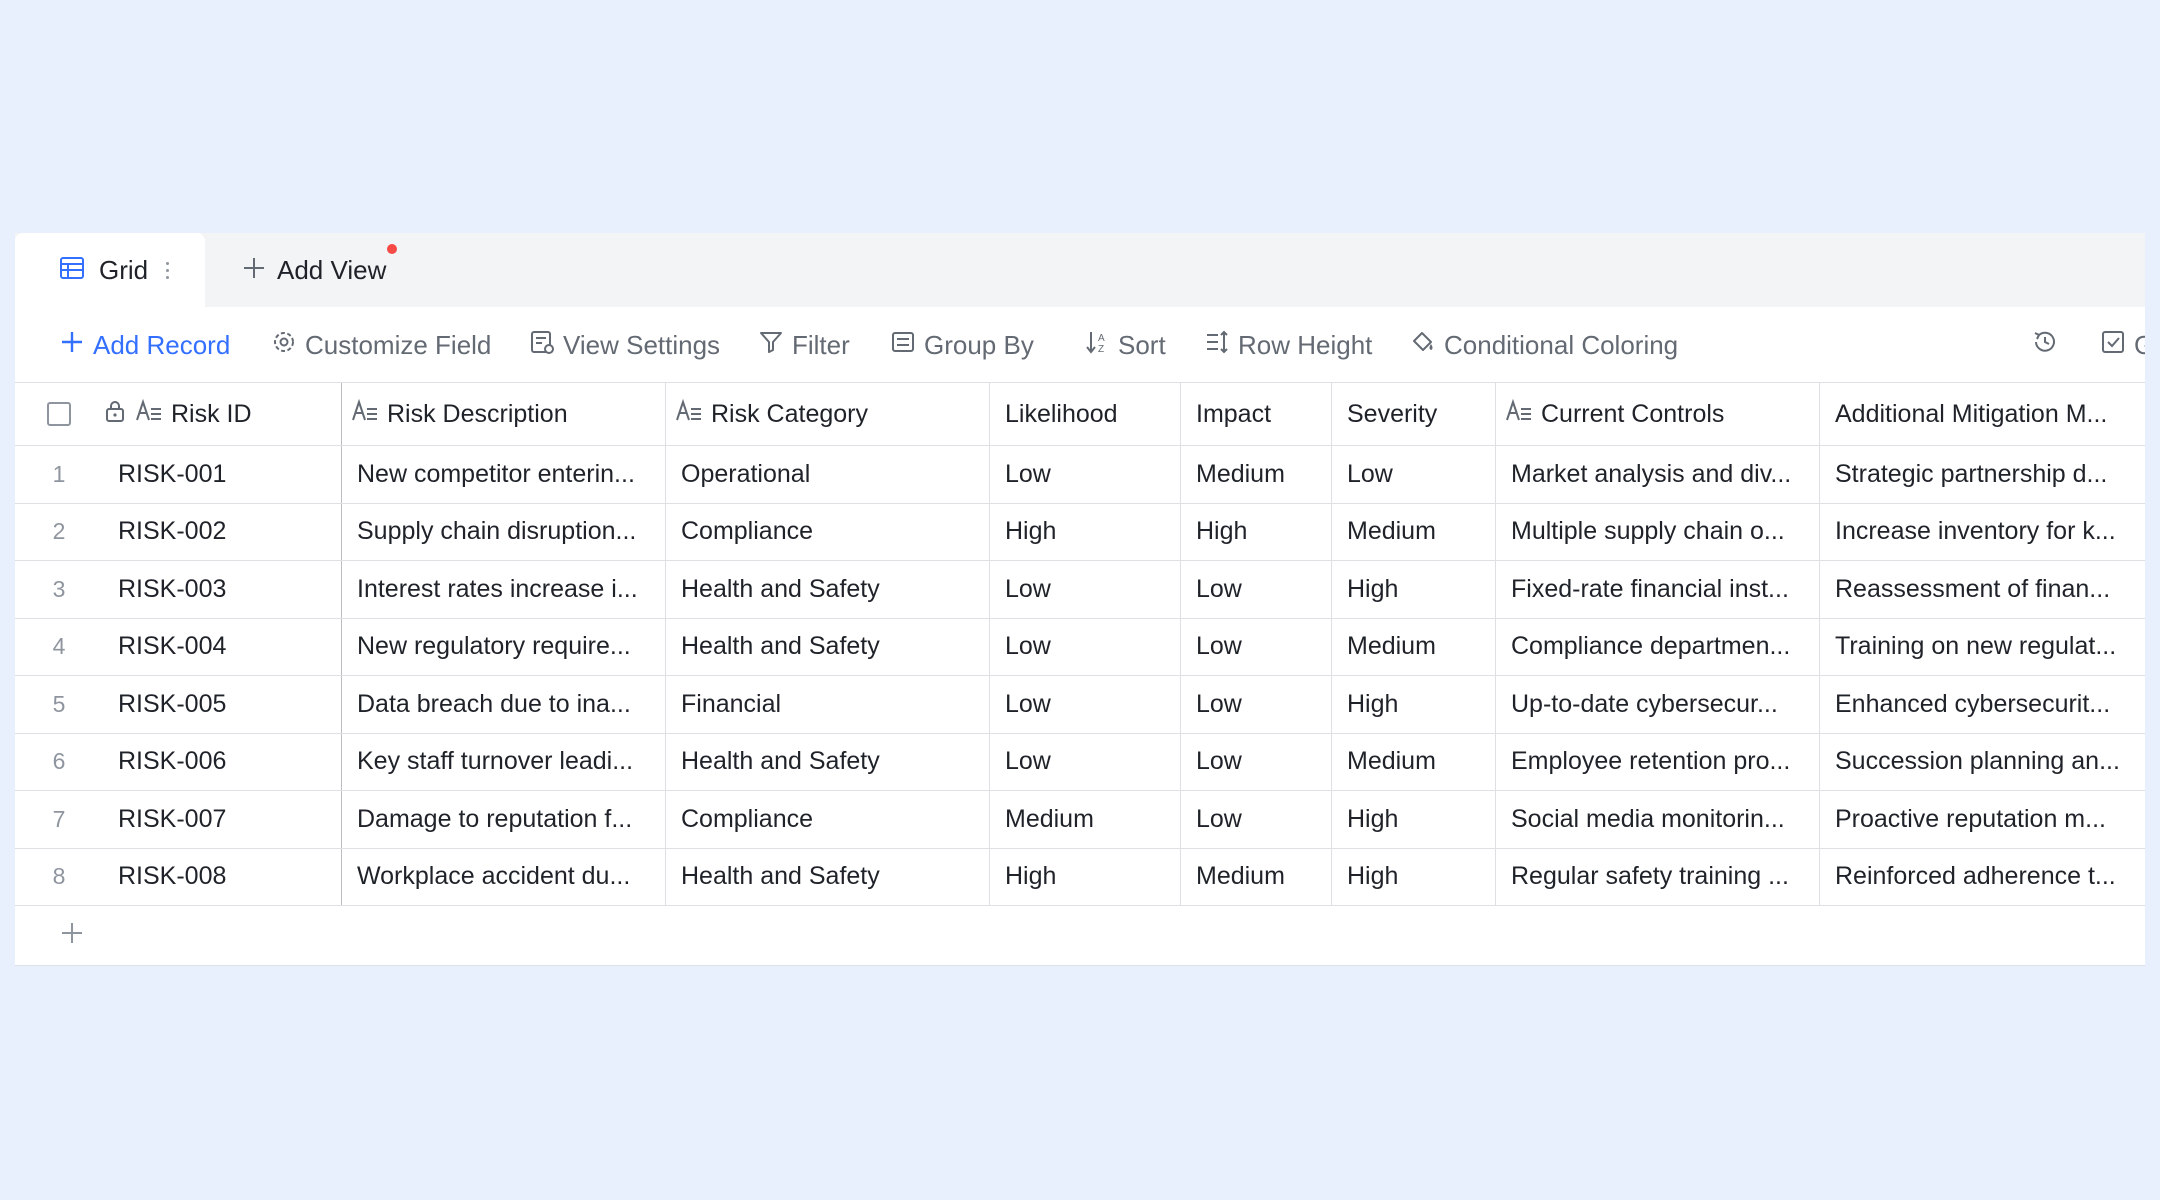  What do you see at coordinates (76, 345) in the screenshot?
I see `plus-icon` at bounding box center [76, 345].